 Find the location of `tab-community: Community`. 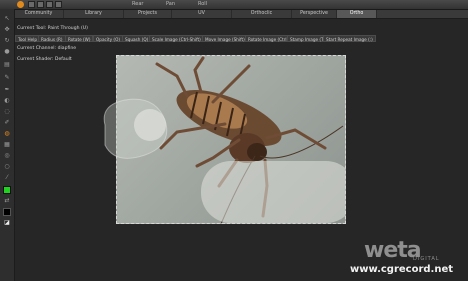

tab-community: Community is located at coordinates (39, 14).